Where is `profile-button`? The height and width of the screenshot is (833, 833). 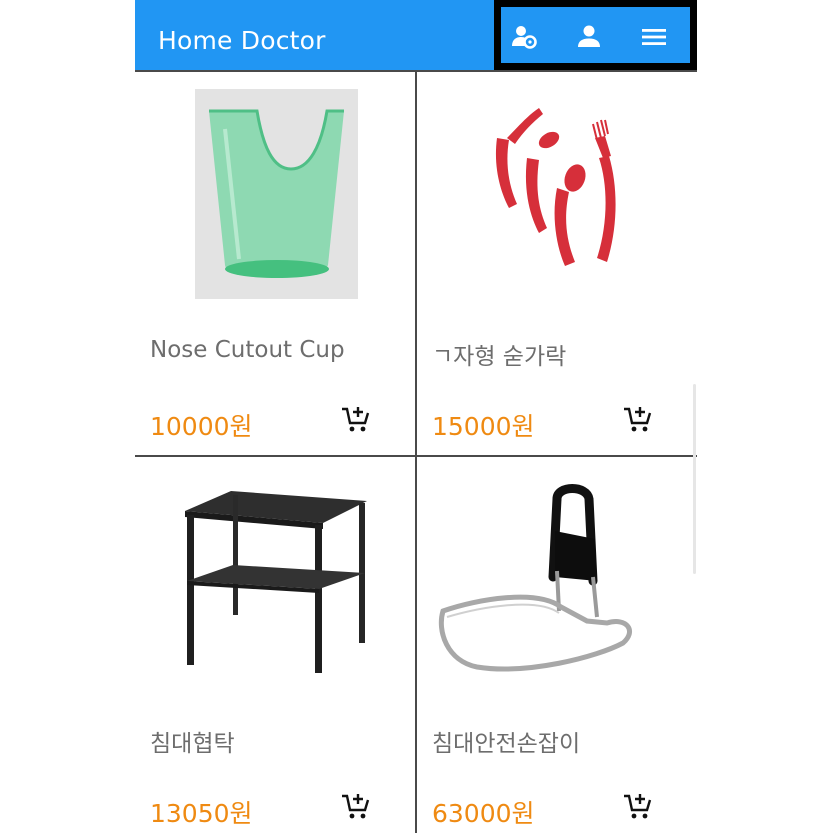
profile-button is located at coordinates (589, 37).